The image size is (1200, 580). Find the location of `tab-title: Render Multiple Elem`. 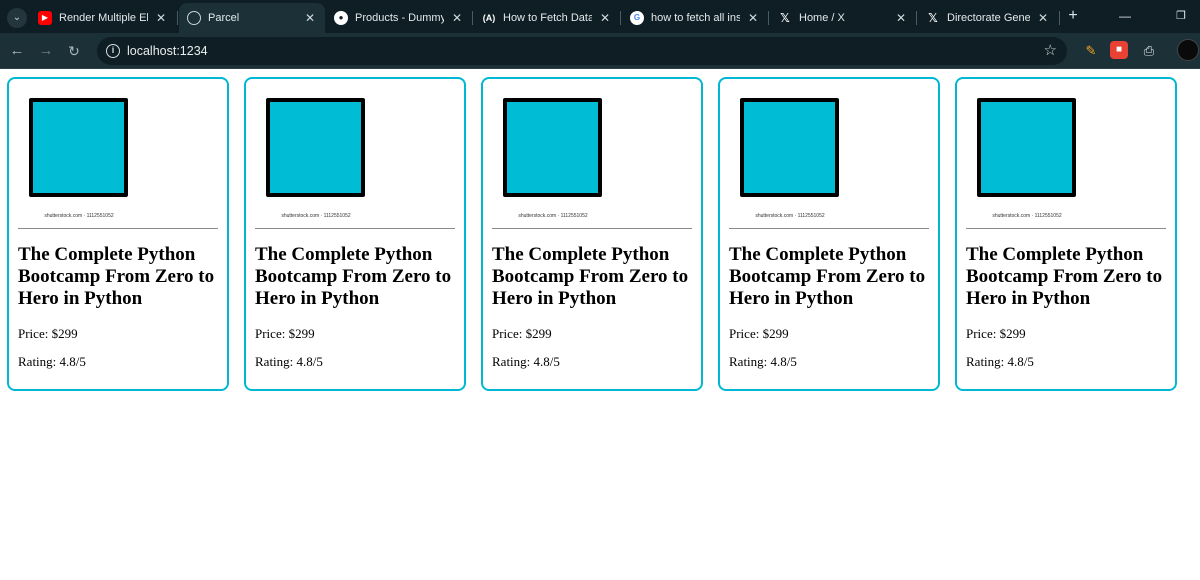

tab-title: Render Multiple Elem is located at coordinates (103, 18).